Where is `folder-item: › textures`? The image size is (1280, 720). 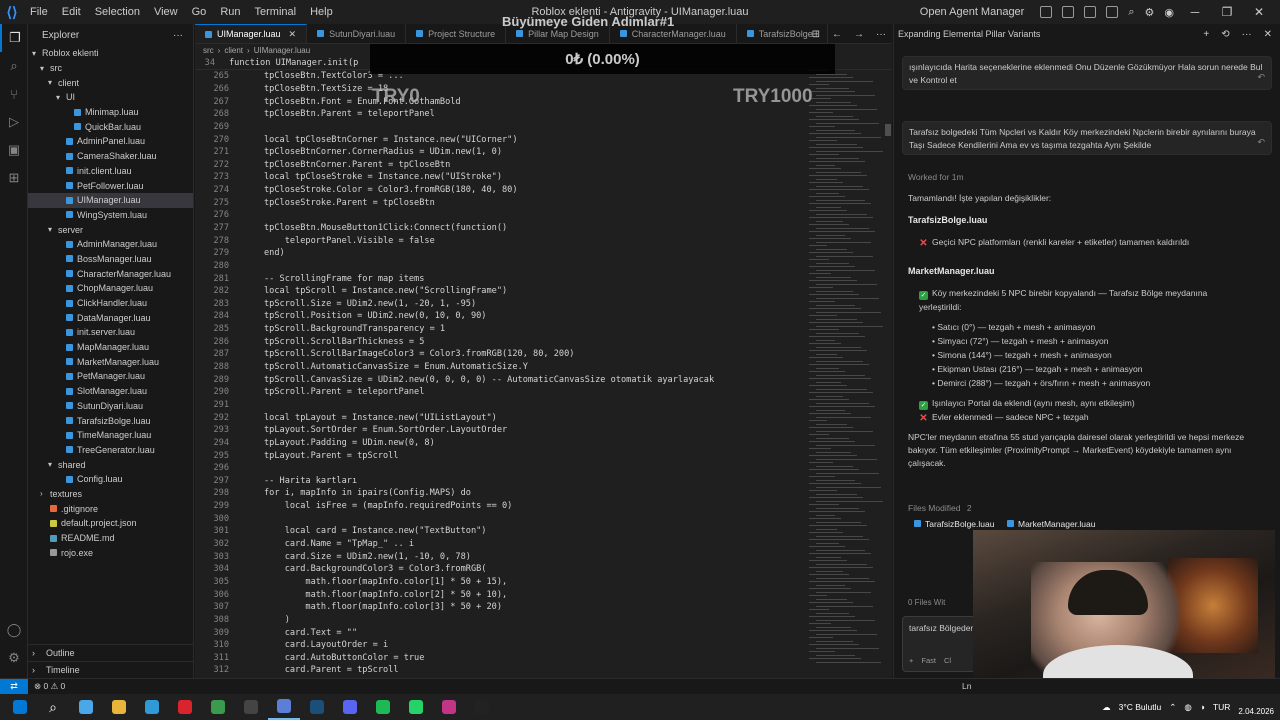
folder-item: › textures is located at coordinates (110, 494).